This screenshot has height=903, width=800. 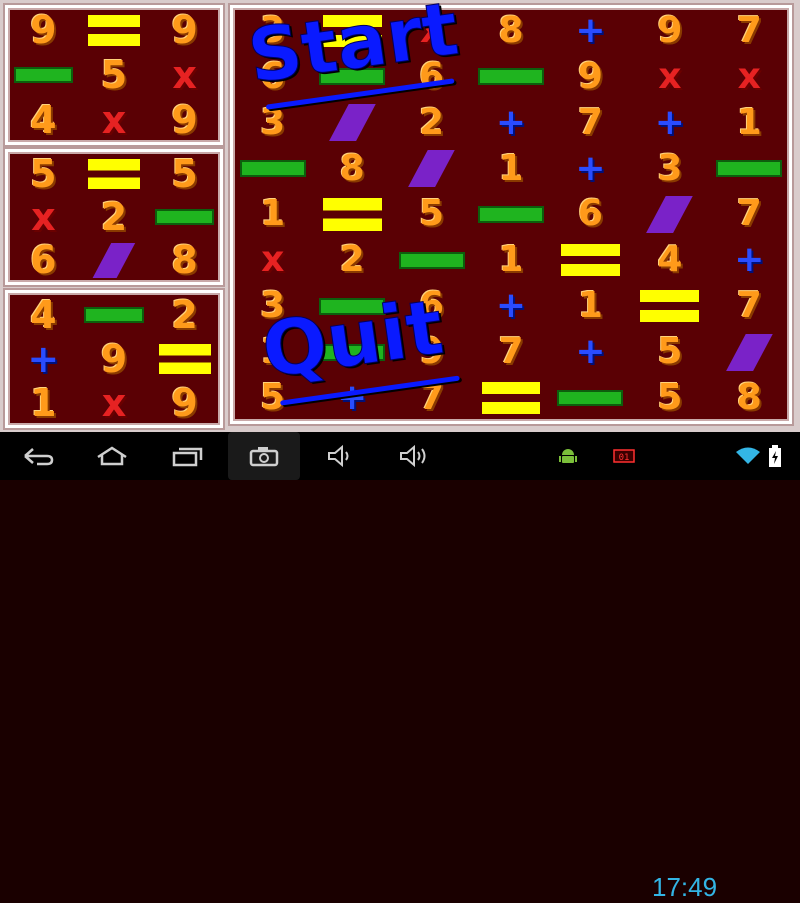 I want to click on status-clock: 17:49, so click(x=685, y=887).